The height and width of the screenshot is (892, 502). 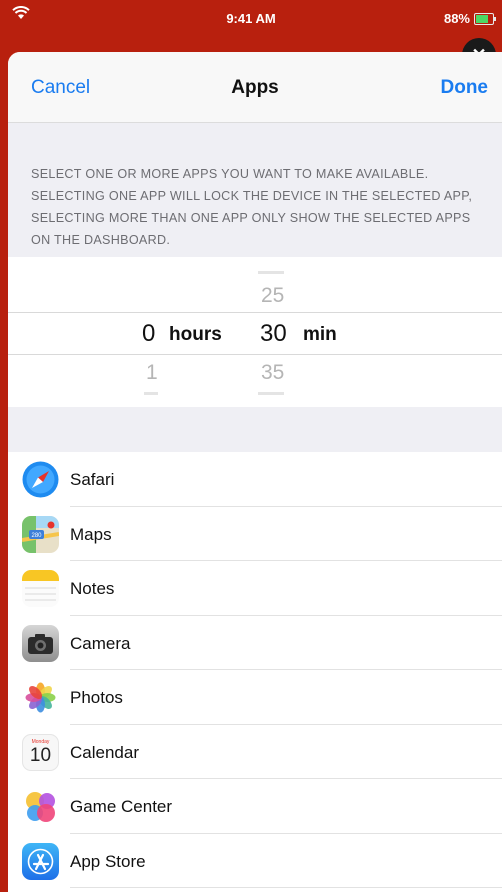 What do you see at coordinates (456, 18) in the screenshot?
I see `battery-percent: 88%` at bounding box center [456, 18].